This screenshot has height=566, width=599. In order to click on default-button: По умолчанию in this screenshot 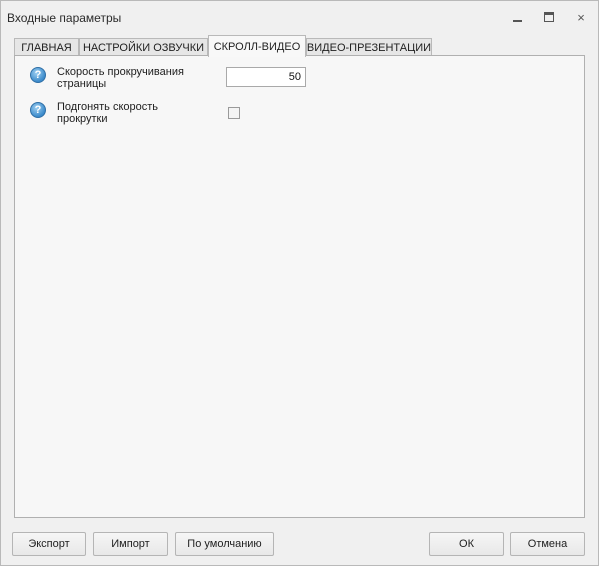, I will do `click(224, 544)`.